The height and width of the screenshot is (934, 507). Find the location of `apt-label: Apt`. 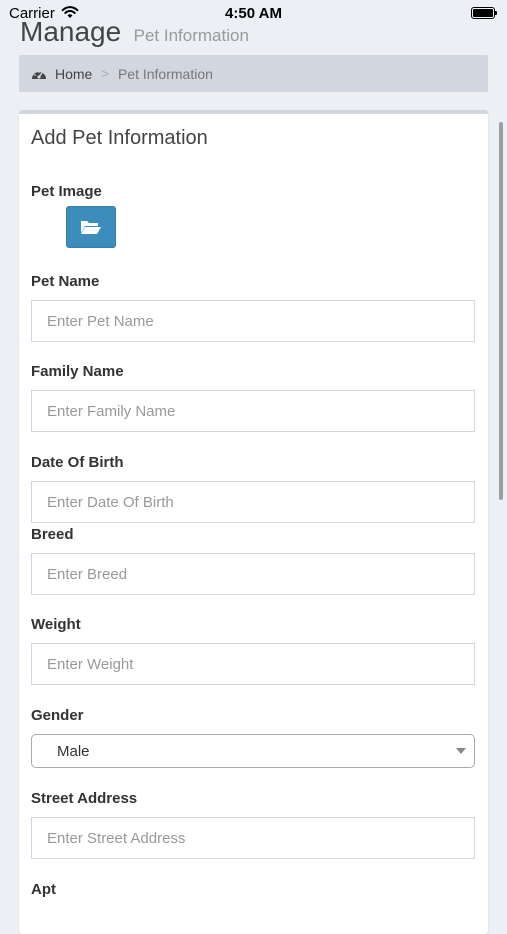

apt-label: Apt is located at coordinates (43, 889).